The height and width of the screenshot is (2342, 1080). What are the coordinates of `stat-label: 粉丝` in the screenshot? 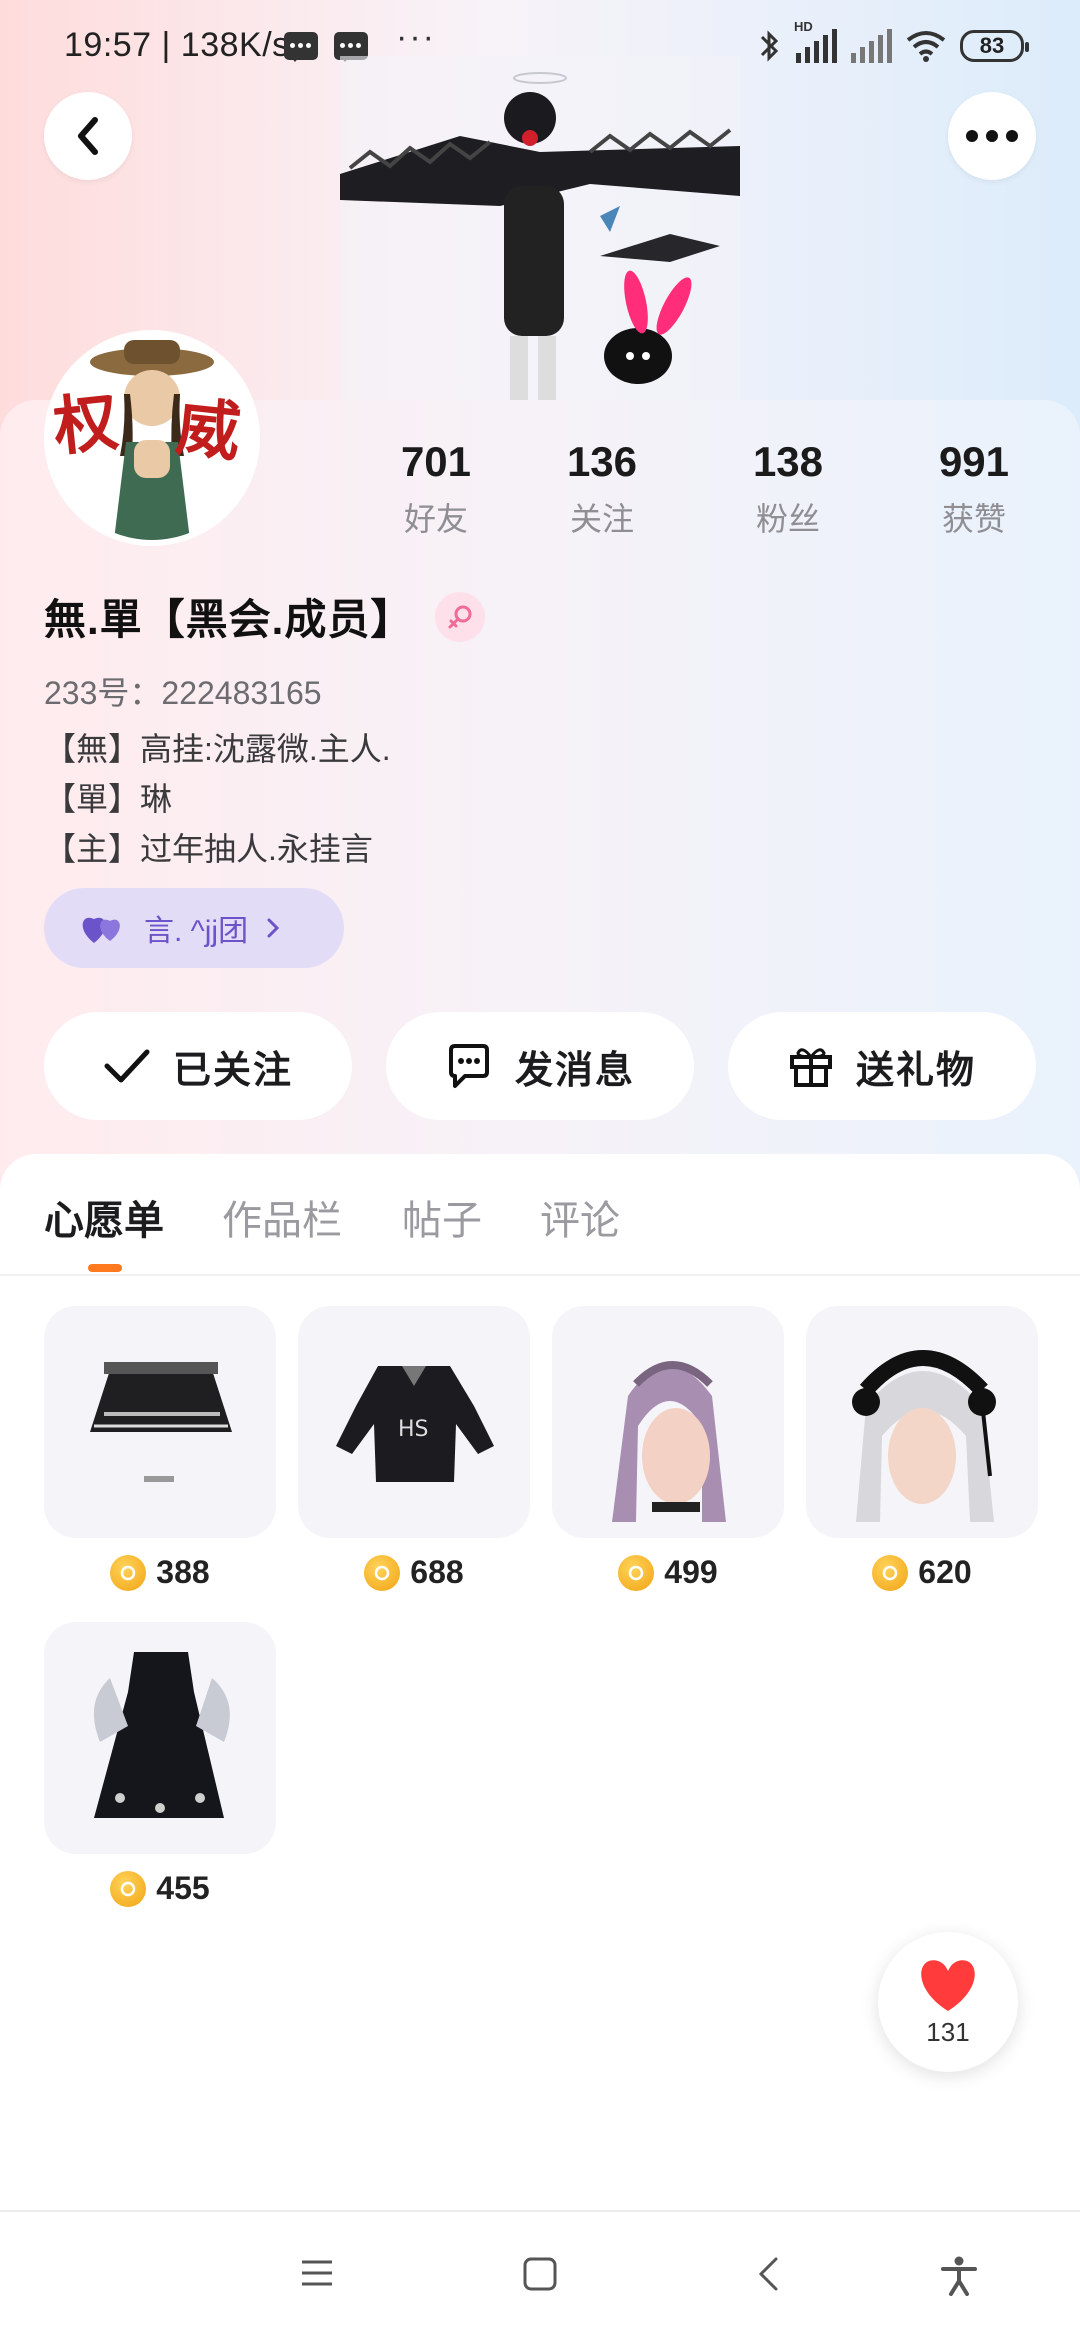 It's located at (787, 519).